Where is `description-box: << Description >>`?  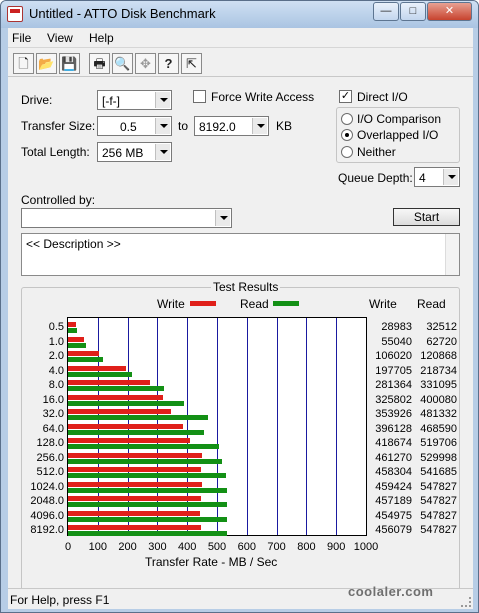 description-box: << Description >> is located at coordinates (240, 254).